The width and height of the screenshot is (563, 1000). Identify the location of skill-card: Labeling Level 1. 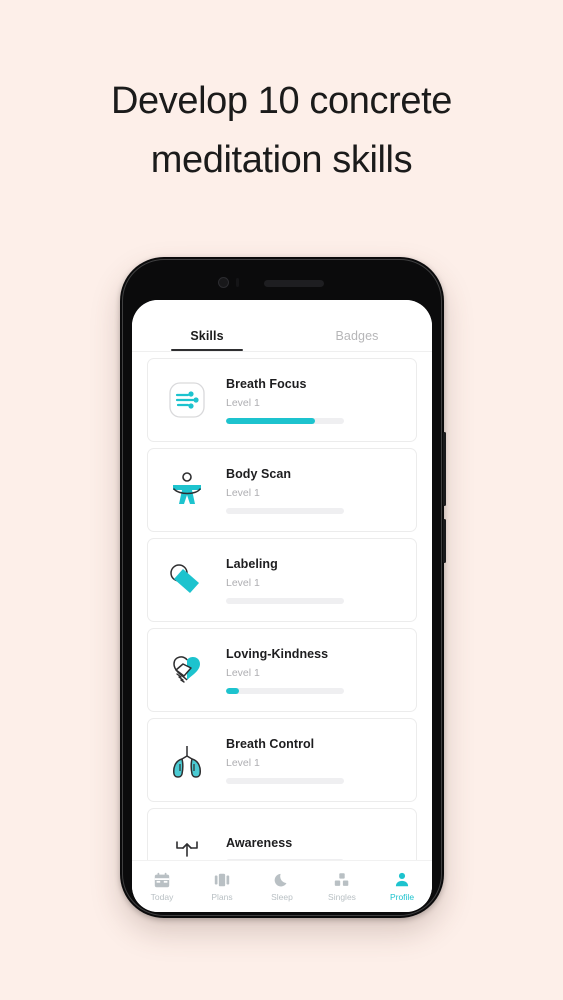
(282, 580).